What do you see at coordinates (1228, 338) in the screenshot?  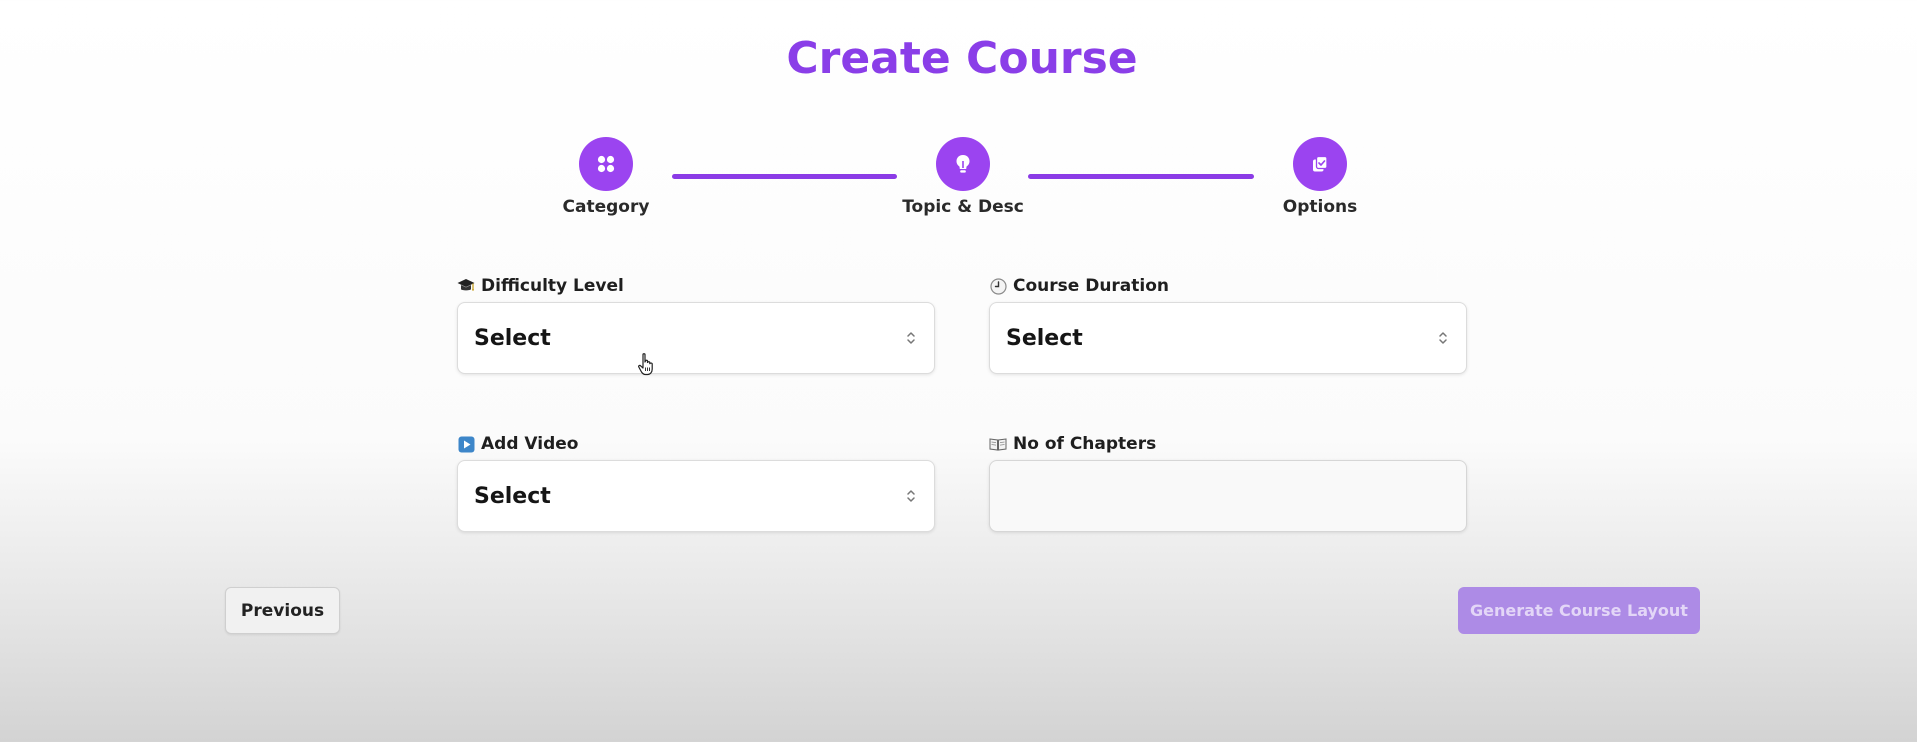 I see `duration-select: Select` at bounding box center [1228, 338].